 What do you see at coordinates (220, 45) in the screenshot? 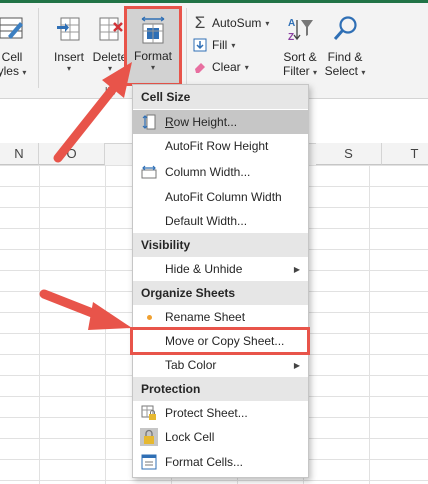
I see `fill-label: Fill` at bounding box center [220, 45].